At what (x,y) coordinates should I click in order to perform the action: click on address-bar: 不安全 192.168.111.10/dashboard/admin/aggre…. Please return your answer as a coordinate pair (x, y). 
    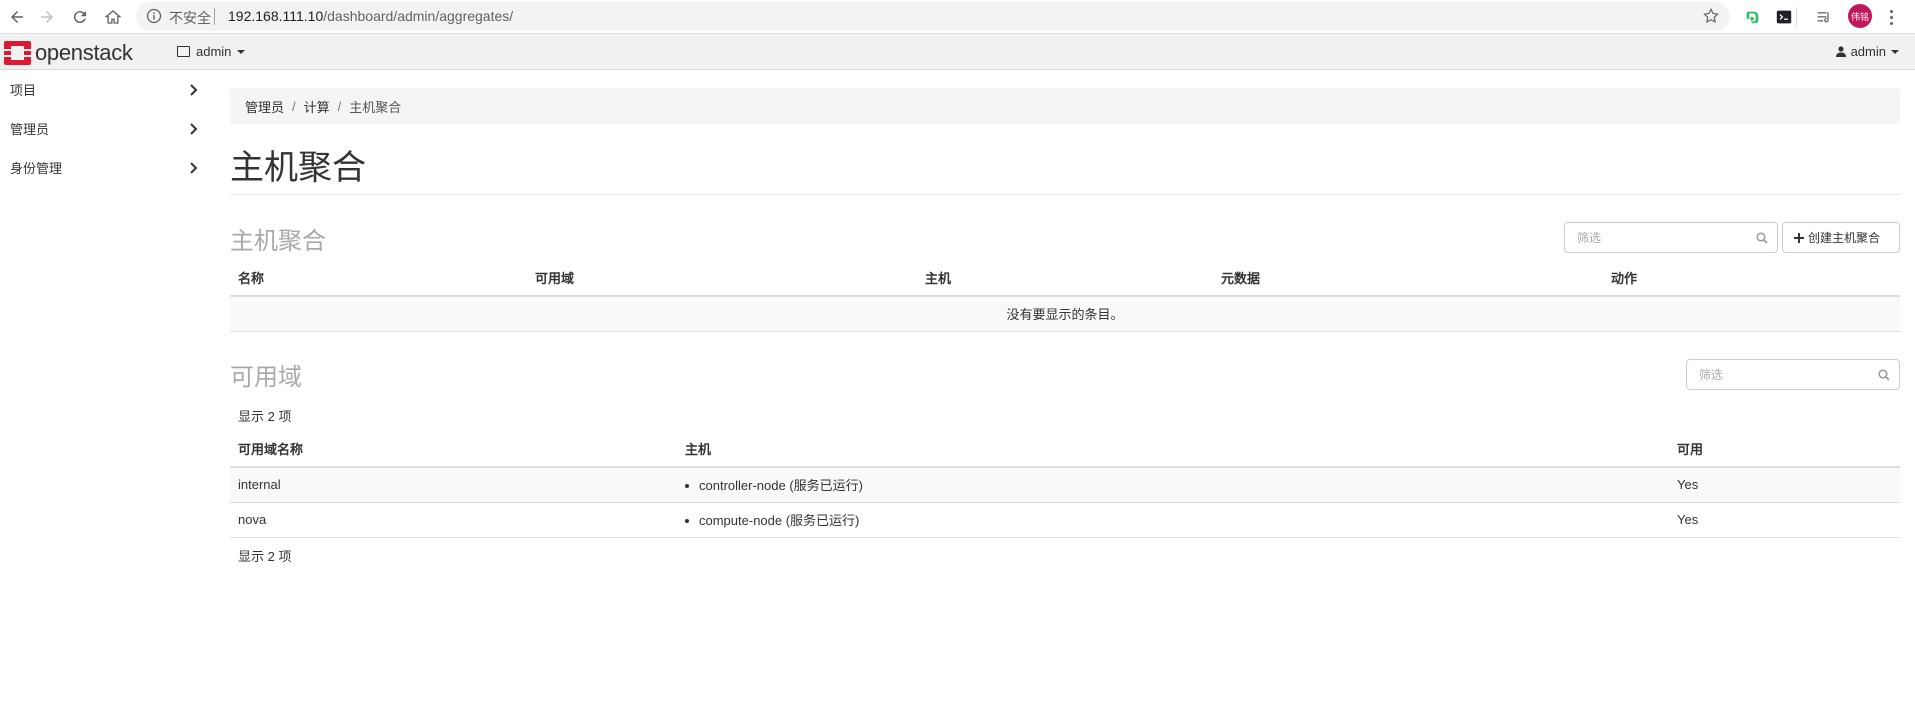
    Looking at the image, I should click on (933, 16).